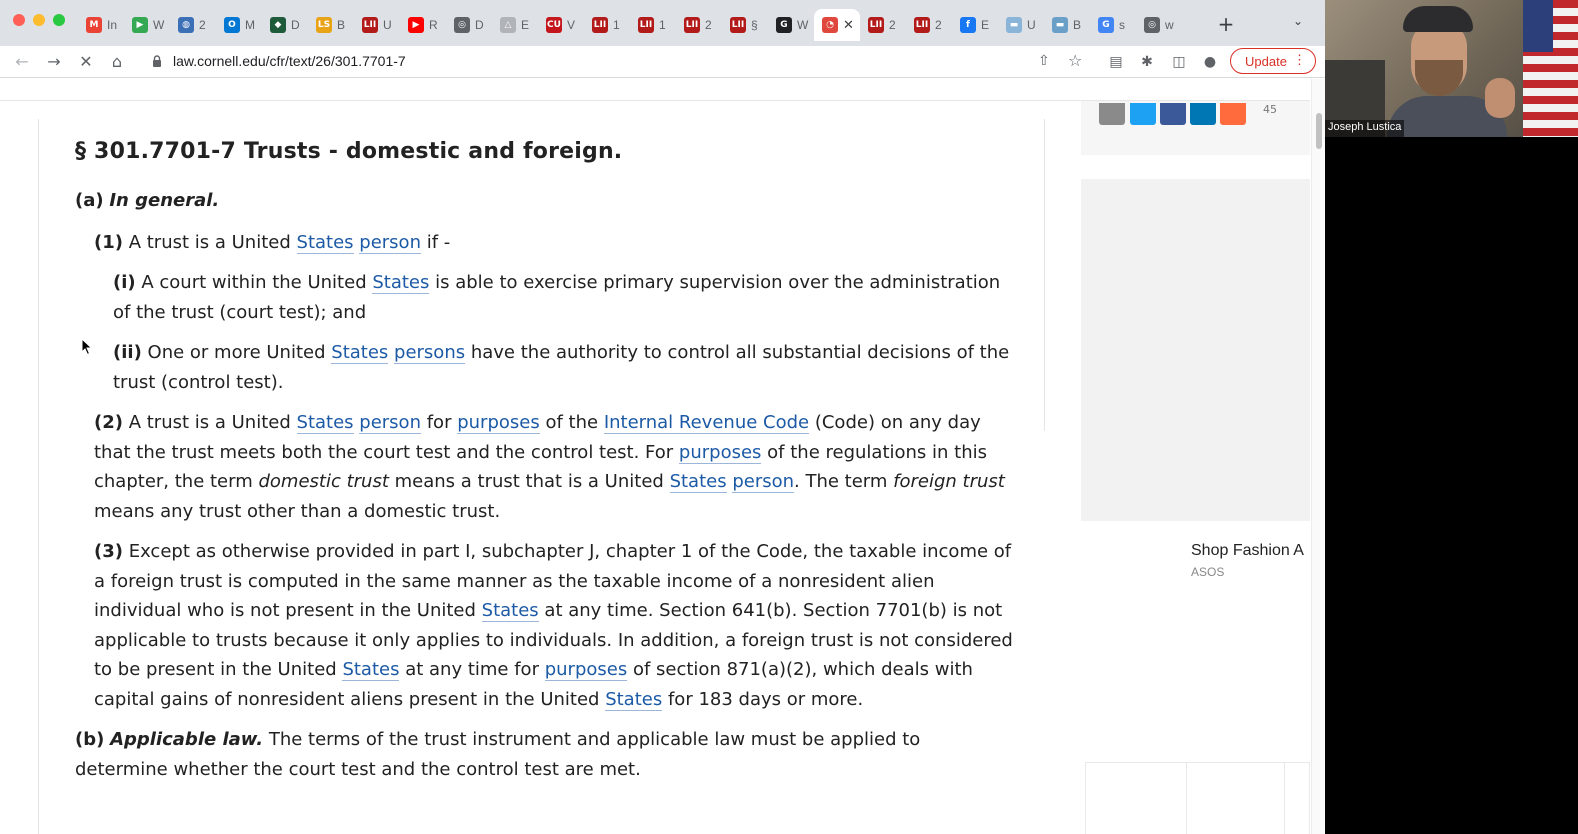 The width and height of the screenshot is (1578, 834). Describe the element at coordinates (745, 25) in the screenshot. I see `tab: LII §` at that location.